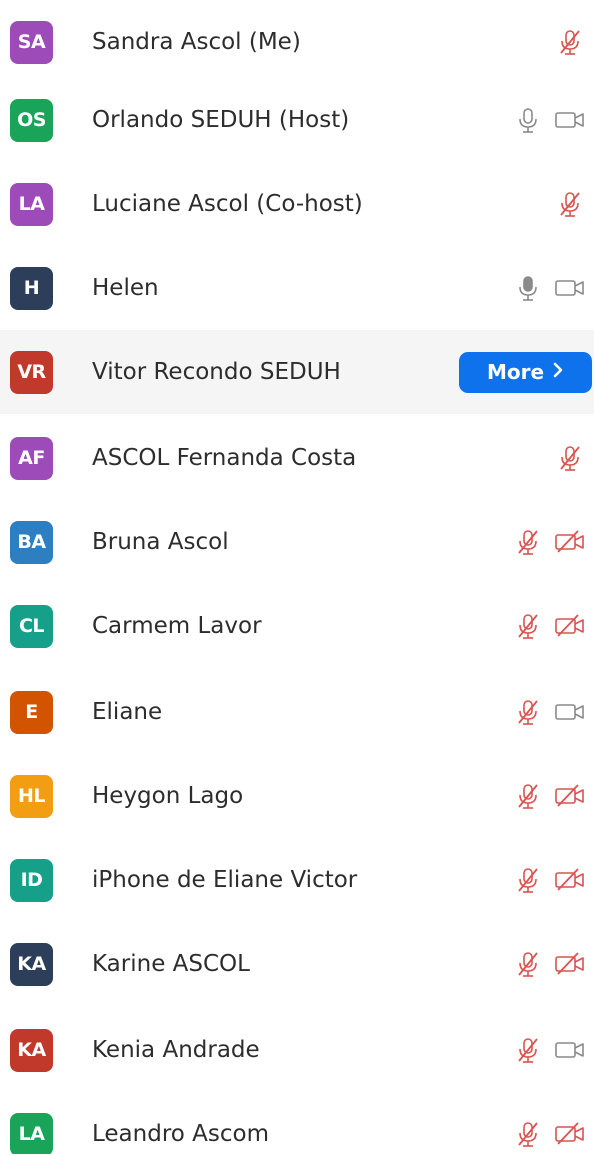 Image resolution: width=594 pixels, height=1154 pixels. Describe the element at coordinates (297, 796) in the screenshot. I see `participant-row: HL Heygon Lago` at that location.